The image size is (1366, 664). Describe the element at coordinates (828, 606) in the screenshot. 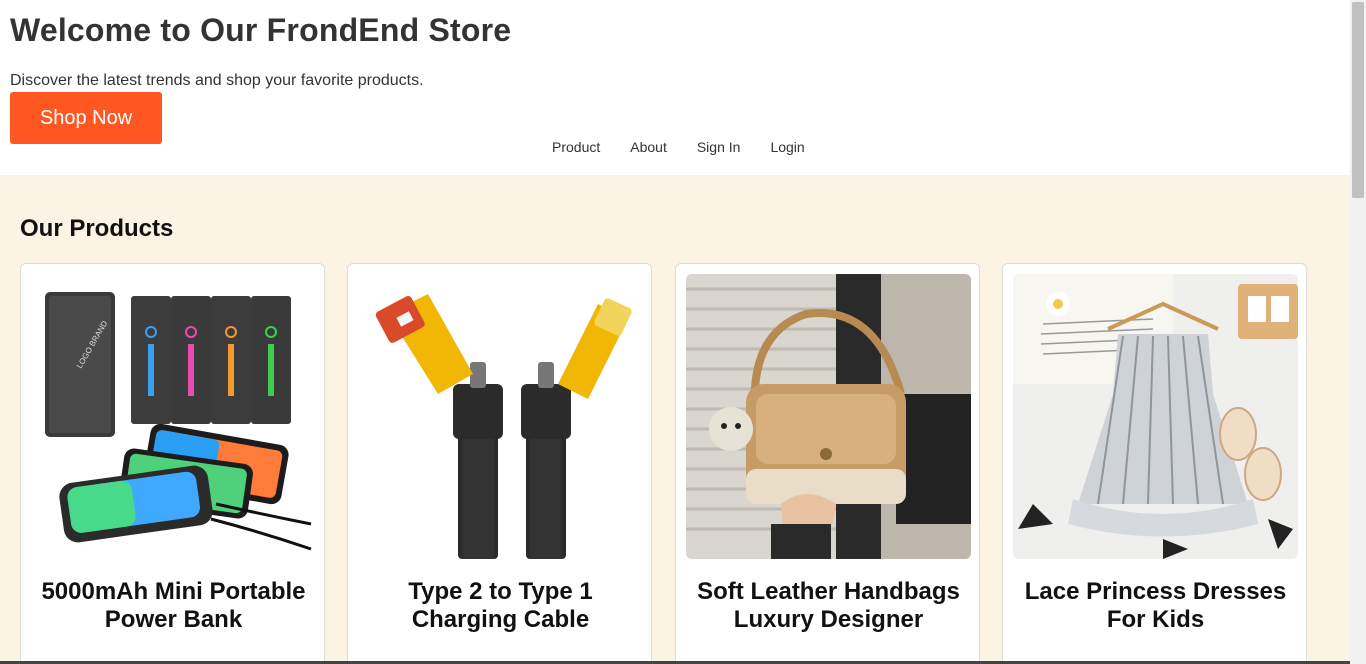

I see `product-name: Soft Leather Handbags Luxury Designer` at that location.